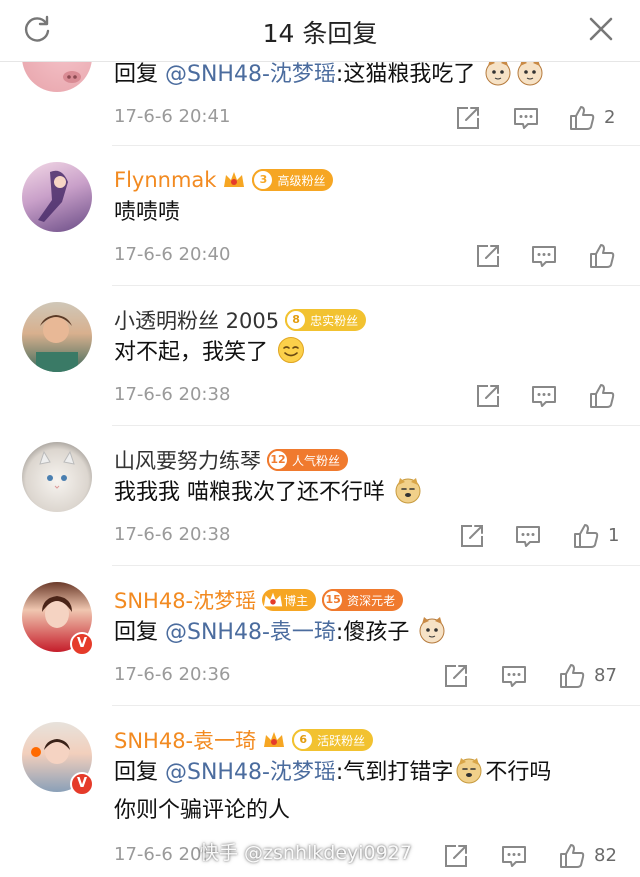 The height and width of the screenshot is (877, 640). Describe the element at coordinates (377, 119) in the screenshot. I see `comment-meta: 17-6-6 20:41 2` at that location.